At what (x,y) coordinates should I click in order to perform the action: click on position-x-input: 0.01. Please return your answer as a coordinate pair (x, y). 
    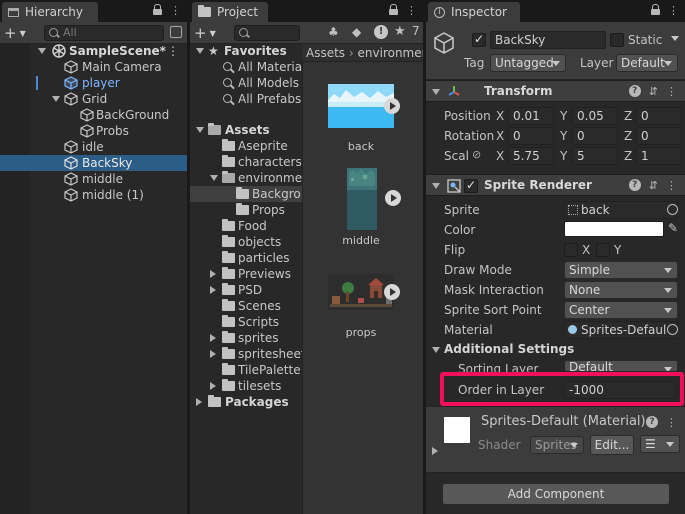
    Looking at the image, I should click on (531, 116).